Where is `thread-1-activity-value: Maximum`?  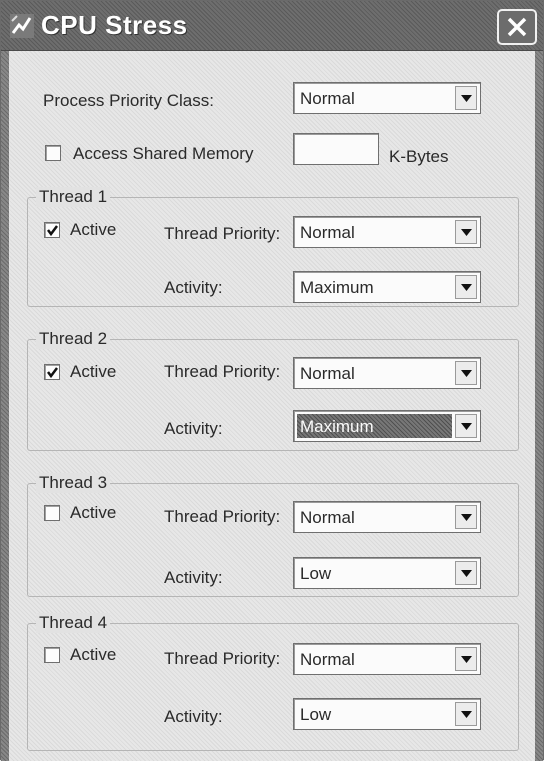 thread-1-activity-value: Maximum is located at coordinates (337, 287).